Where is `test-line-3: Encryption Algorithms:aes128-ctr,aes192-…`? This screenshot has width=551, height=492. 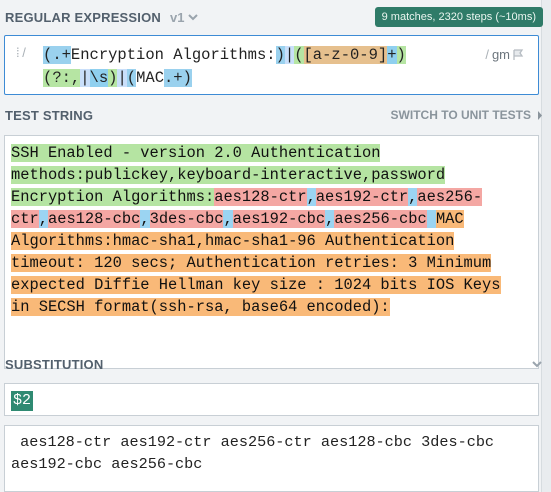 test-line-3: Encryption Algorithms:aes128-ctr,aes192-… is located at coordinates (247, 197).